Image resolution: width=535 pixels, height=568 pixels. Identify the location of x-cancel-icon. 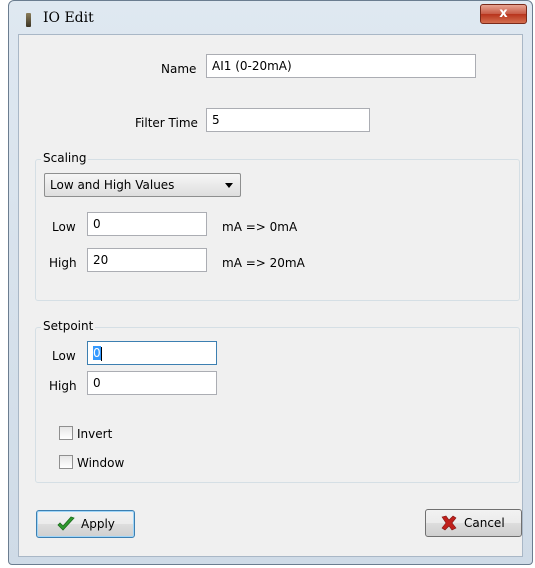
(449, 523).